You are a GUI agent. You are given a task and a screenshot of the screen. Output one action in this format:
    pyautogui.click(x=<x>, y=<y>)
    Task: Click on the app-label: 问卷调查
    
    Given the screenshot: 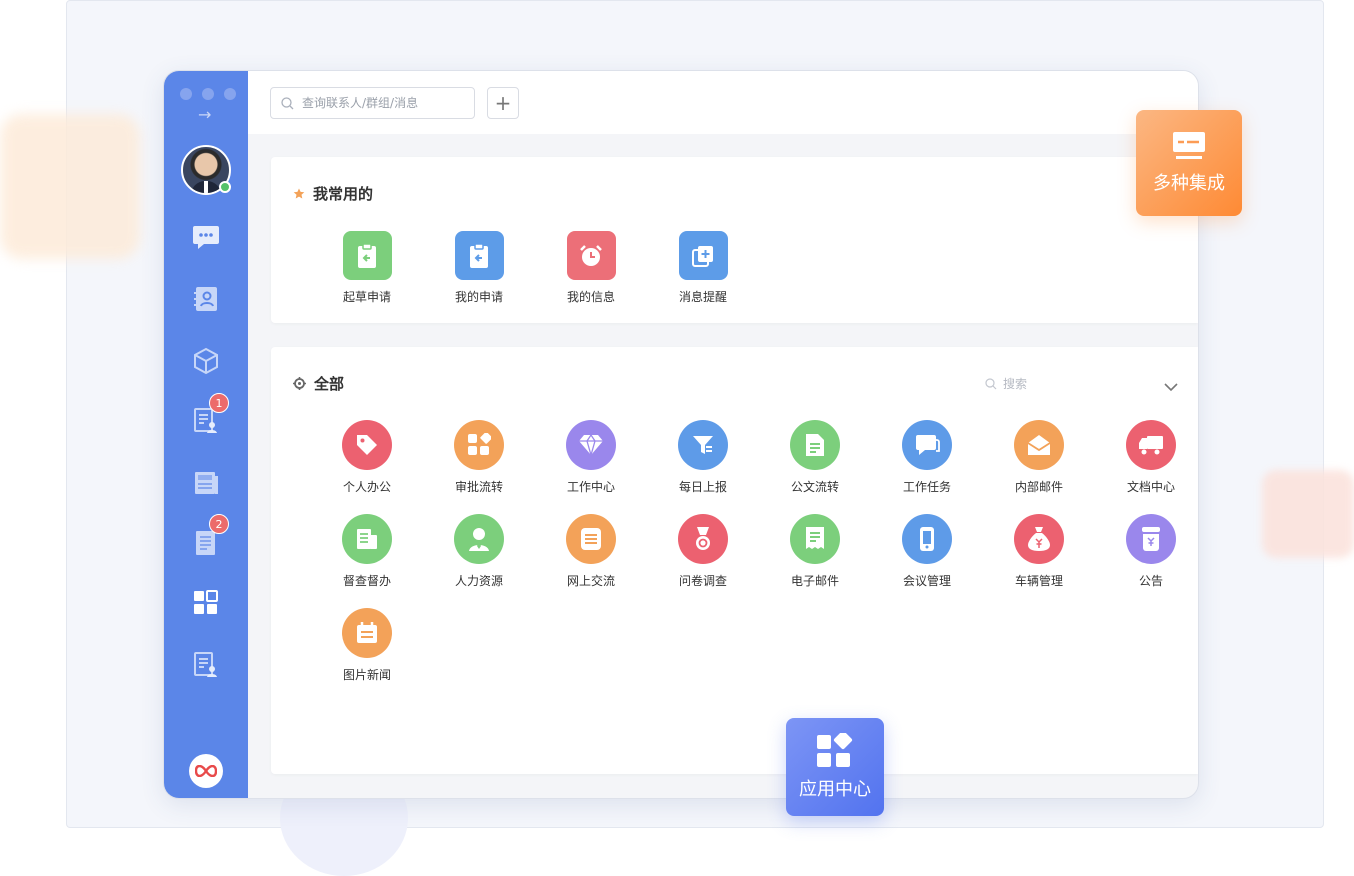 What is the action you would take?
    pyautogui.click(x=702, y=581)
    